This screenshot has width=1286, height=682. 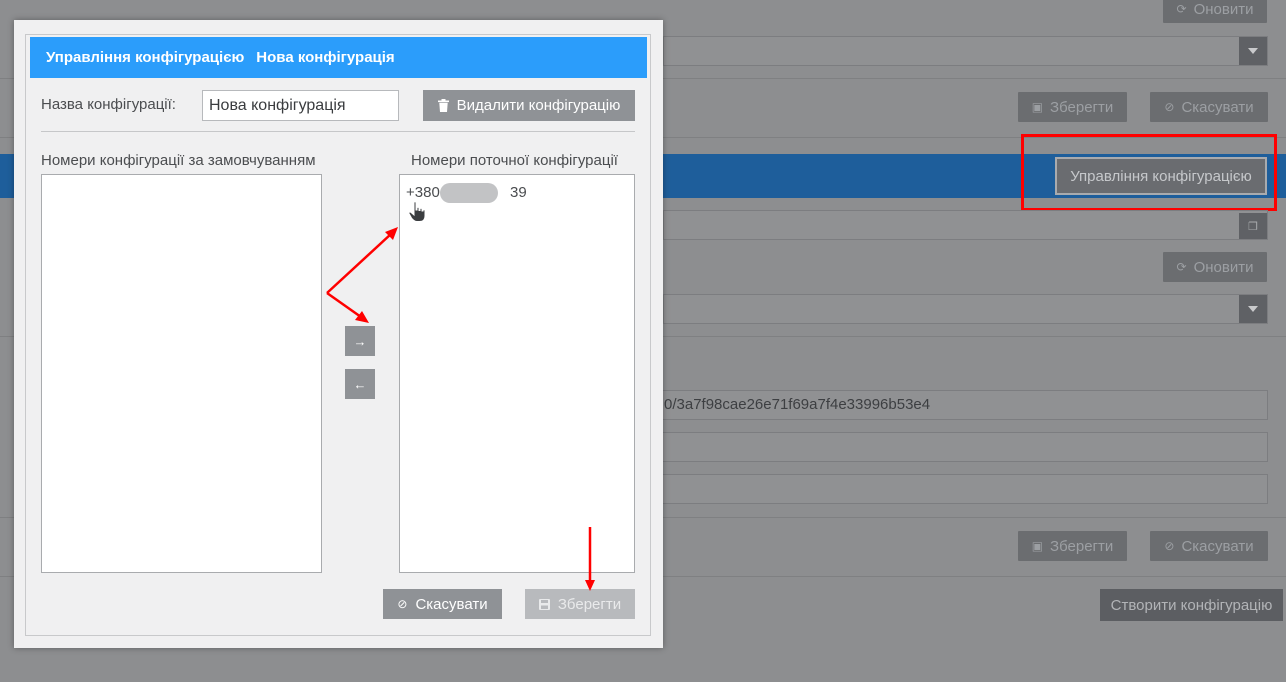 I want to click on dialog-divider, so click(x=338, y=131).